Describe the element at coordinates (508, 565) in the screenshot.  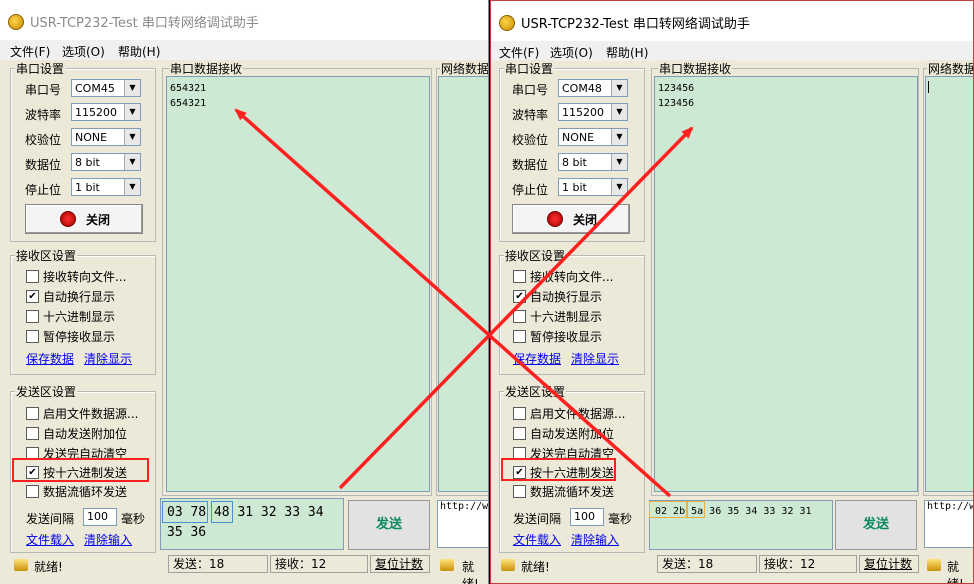
I see `status-icon` at that location.